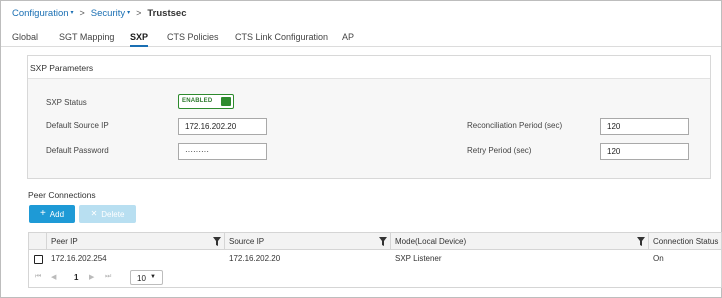 The image size is (722, 298). I want to click on column-header-source-ip: Source IP, so click(308, 241).